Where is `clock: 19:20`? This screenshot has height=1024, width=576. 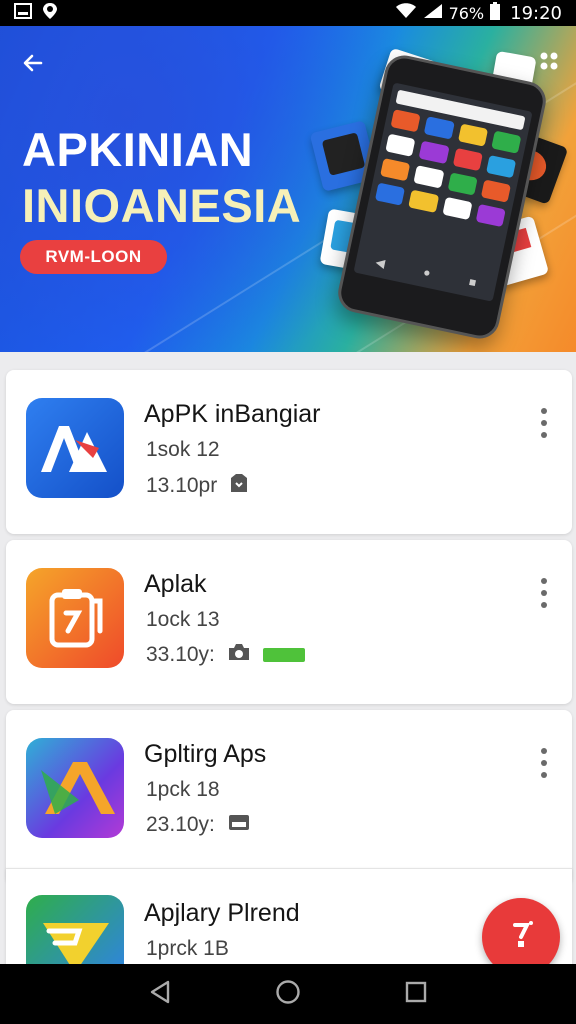 clock: 19:20 is located at coordinates (536, 13).